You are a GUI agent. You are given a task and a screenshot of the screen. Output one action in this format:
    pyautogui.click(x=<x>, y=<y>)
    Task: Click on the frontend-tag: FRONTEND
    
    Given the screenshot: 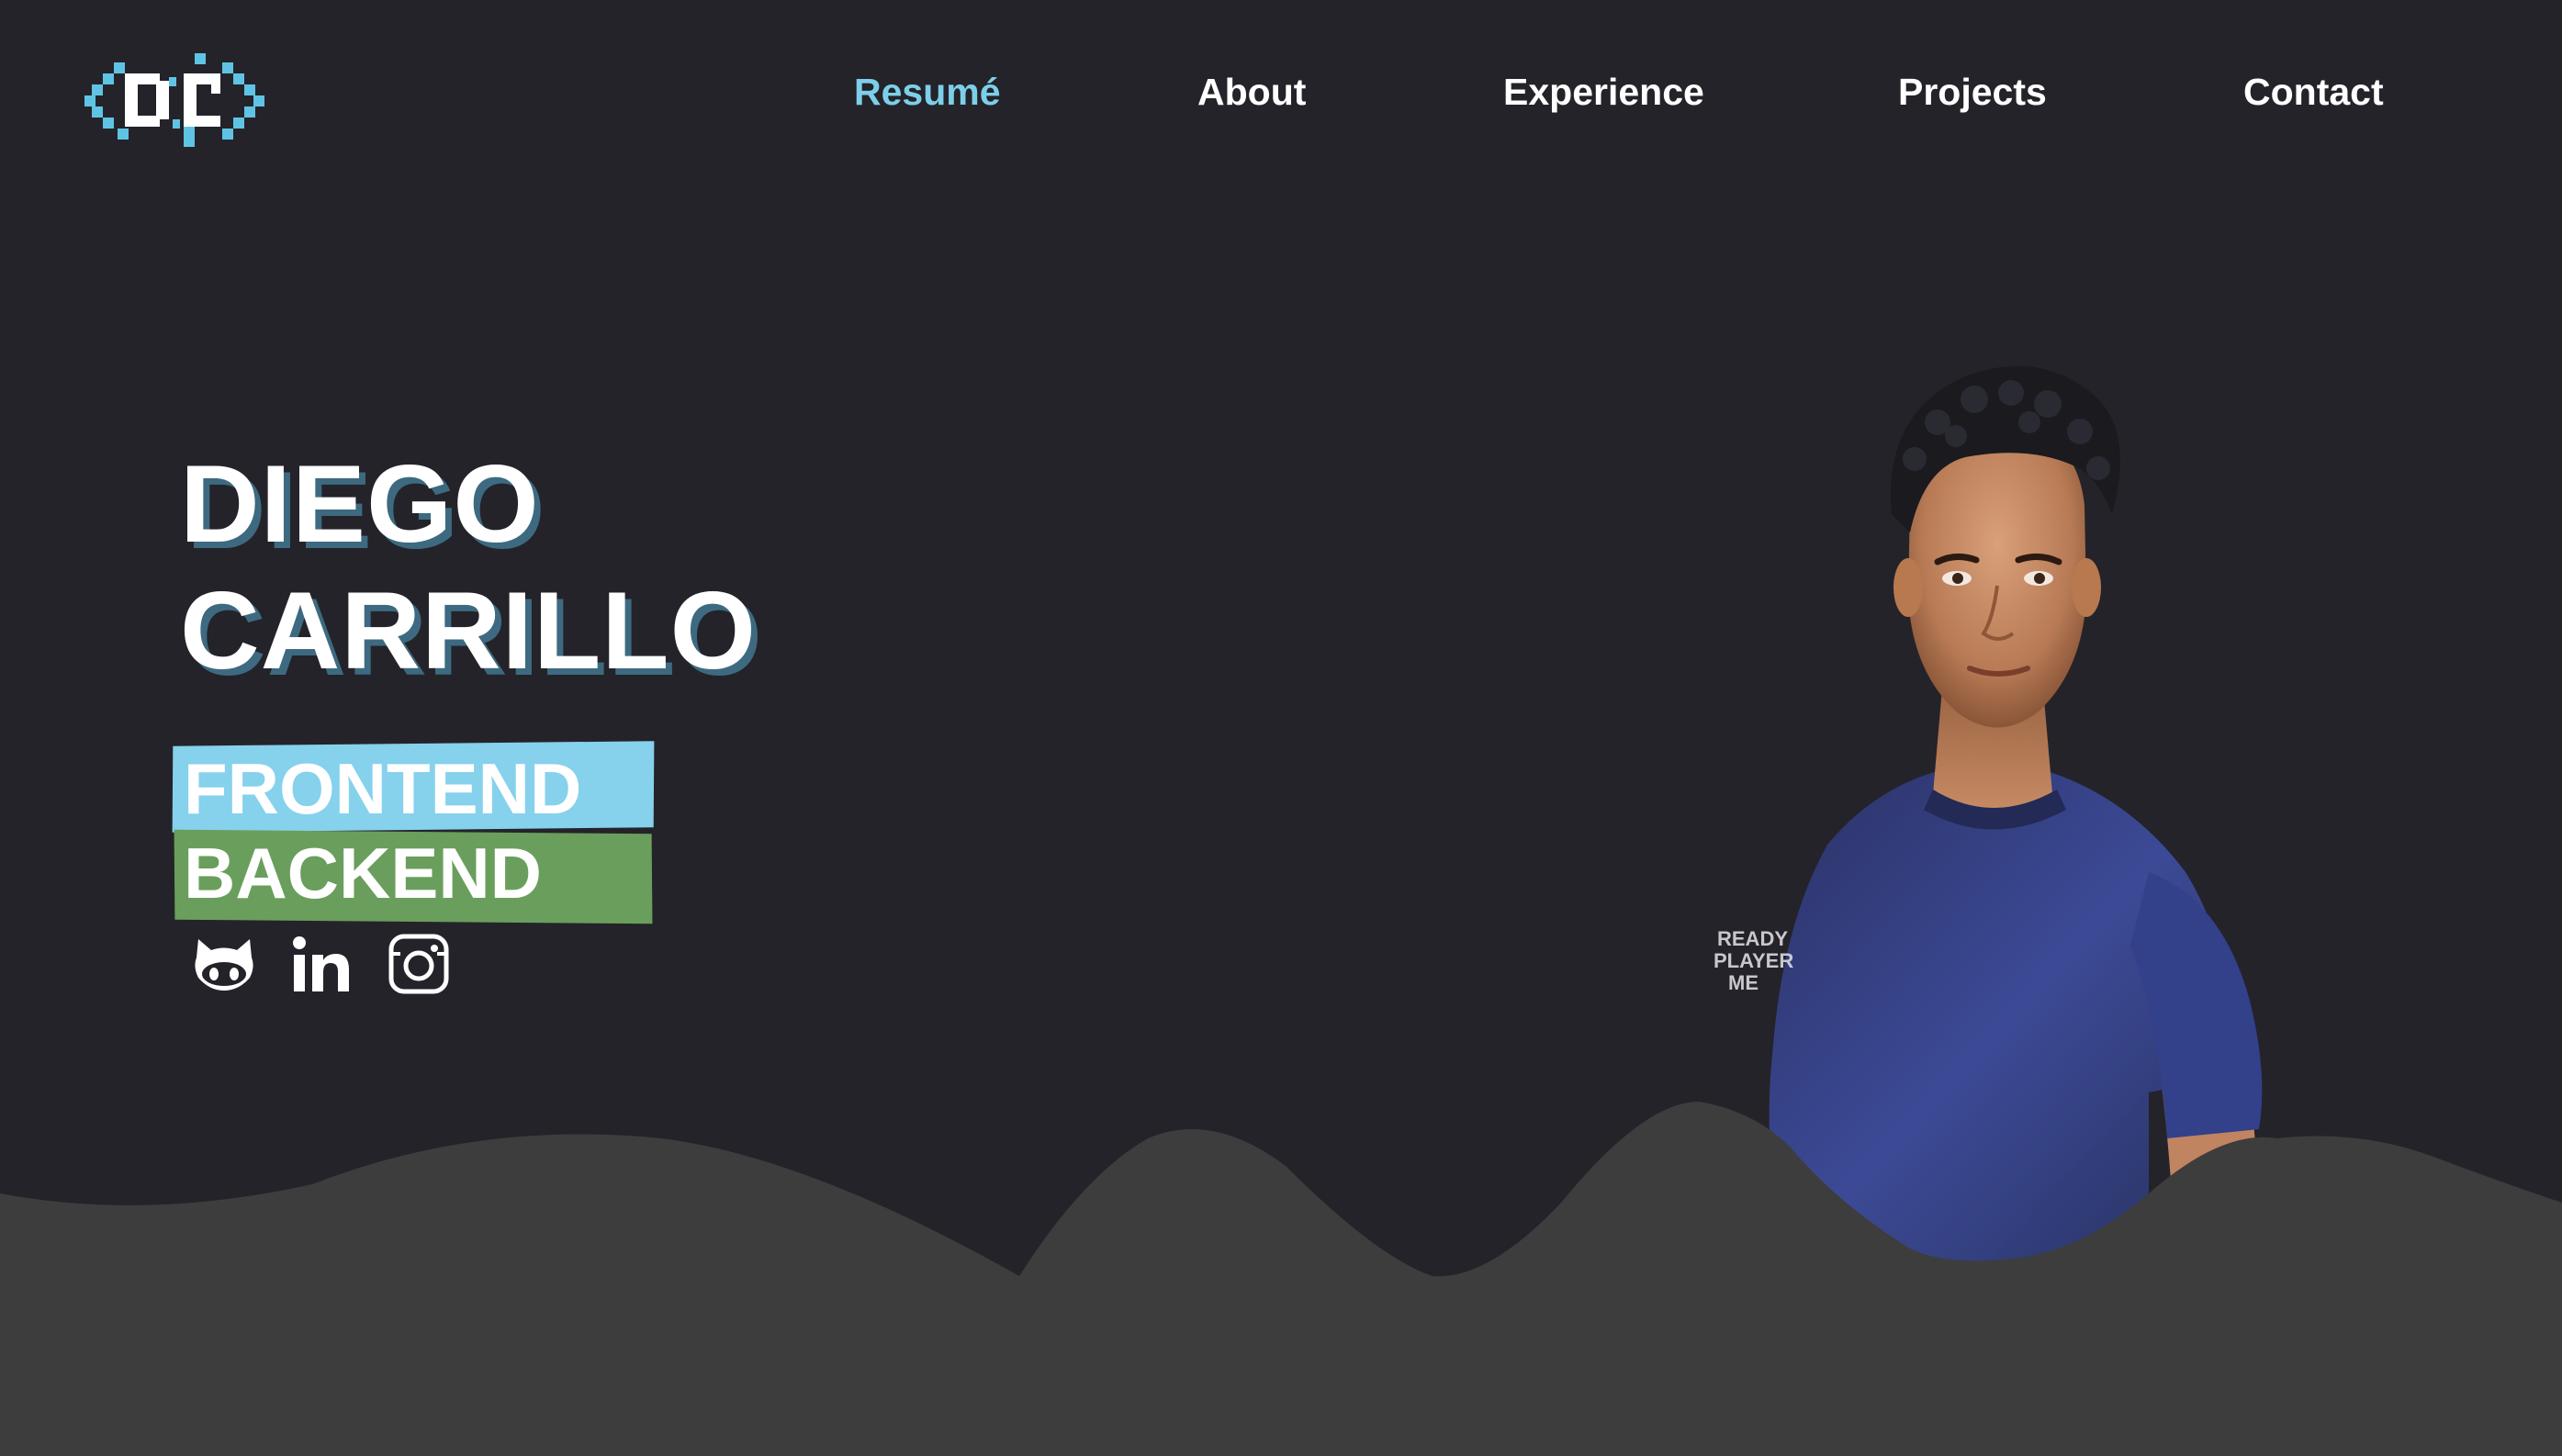 What is the action you would take?
    pyautogui.click(x=383, y=788)
    